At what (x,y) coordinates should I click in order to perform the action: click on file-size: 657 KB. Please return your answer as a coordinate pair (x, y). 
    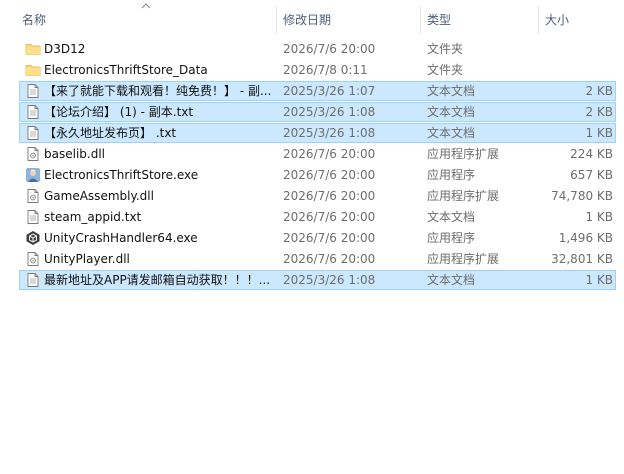
    Looking at the image, I should click on (591, 175).